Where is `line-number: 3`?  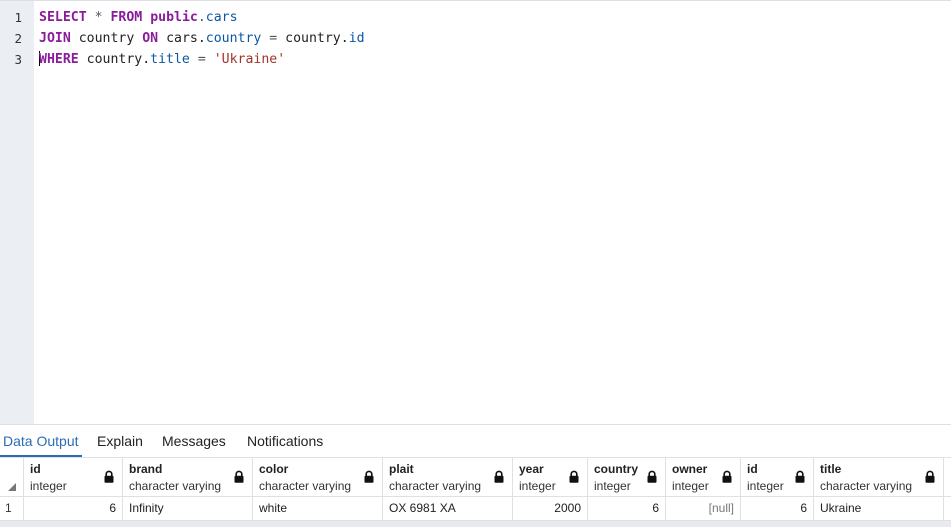 line-number: 3 is located at coordinates (18, 59).